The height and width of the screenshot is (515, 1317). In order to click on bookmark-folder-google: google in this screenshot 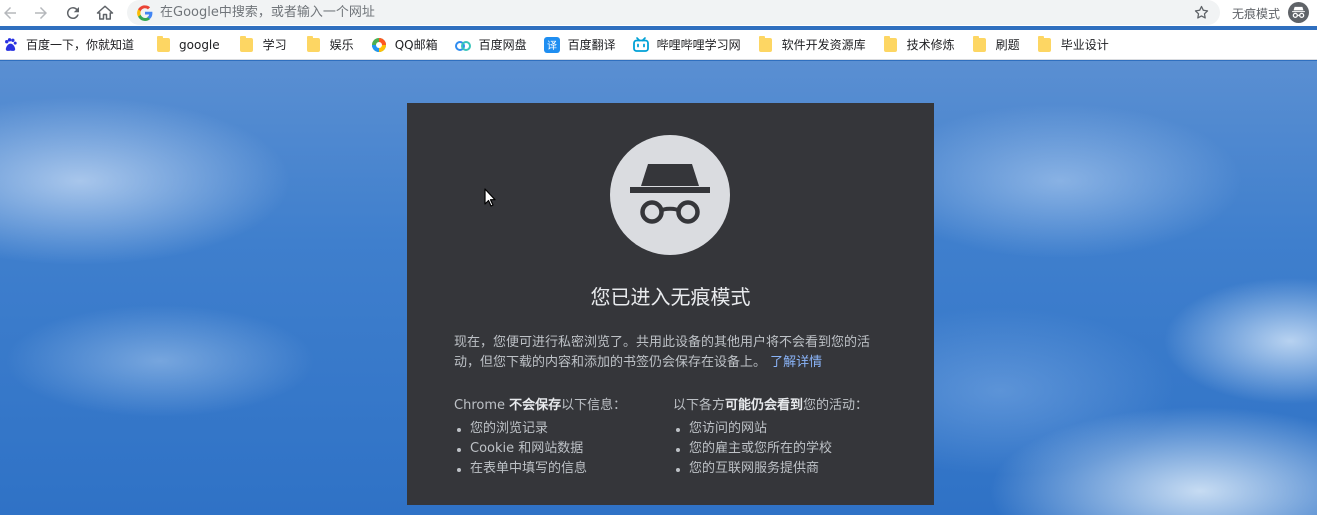, I will do `click(184, 45)`.